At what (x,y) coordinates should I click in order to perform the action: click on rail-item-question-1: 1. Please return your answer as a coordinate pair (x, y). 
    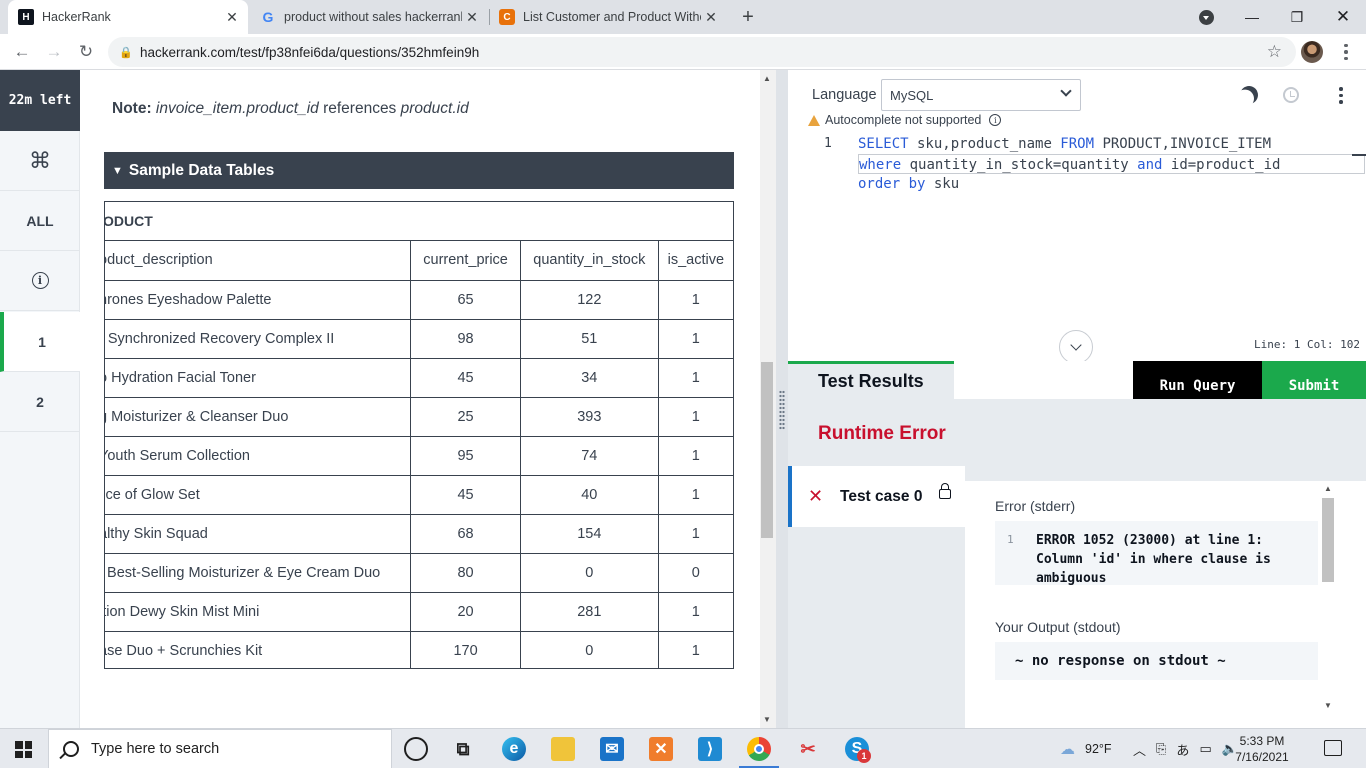
    Looking at the image, I should click on (40, 342).